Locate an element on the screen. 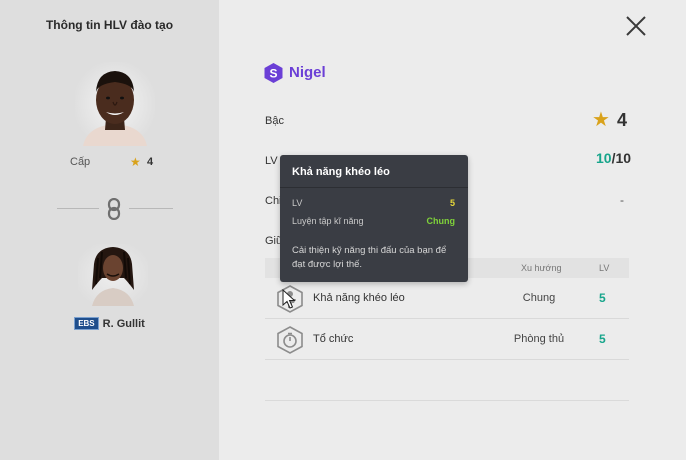  tooltip-lv-value: 5 is located at coordinates (452, 203).